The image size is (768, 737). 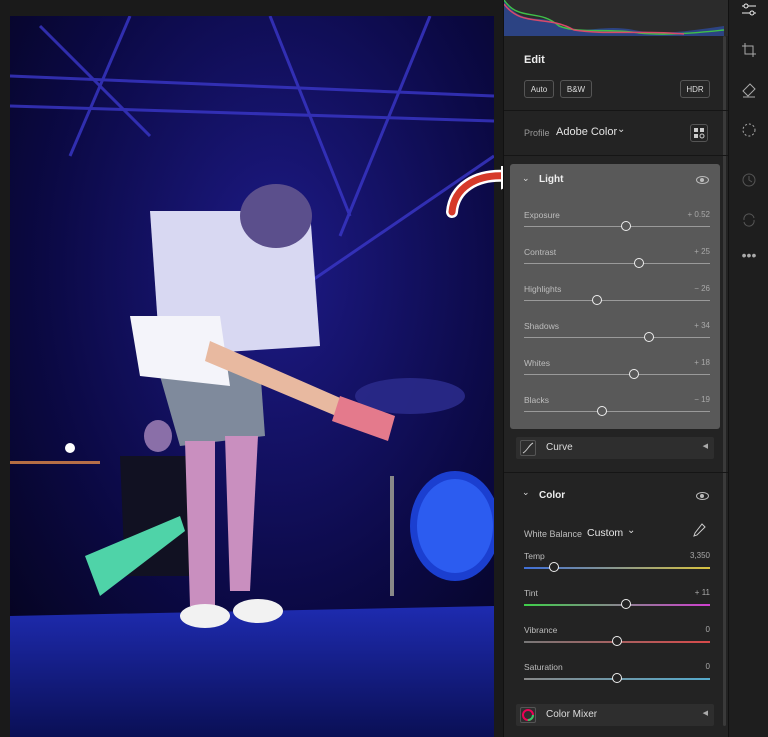 What do you see at coordinates (749, 180) in the screenshot?
I see `history-icon` at bounding box center [749, 180].